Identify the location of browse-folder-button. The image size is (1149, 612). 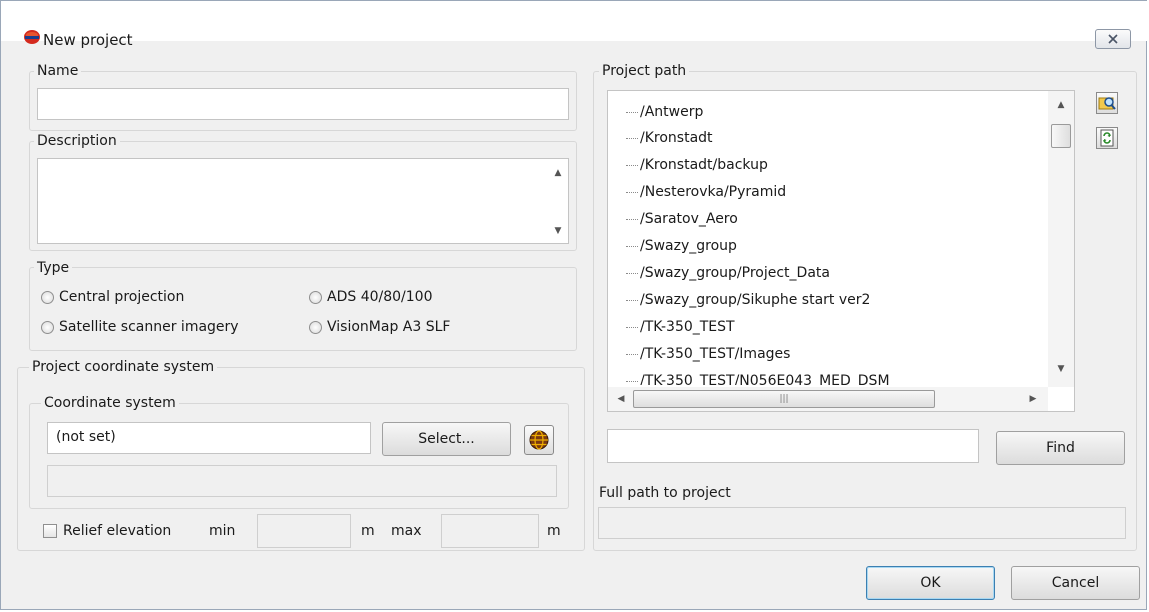
(1107, 103).